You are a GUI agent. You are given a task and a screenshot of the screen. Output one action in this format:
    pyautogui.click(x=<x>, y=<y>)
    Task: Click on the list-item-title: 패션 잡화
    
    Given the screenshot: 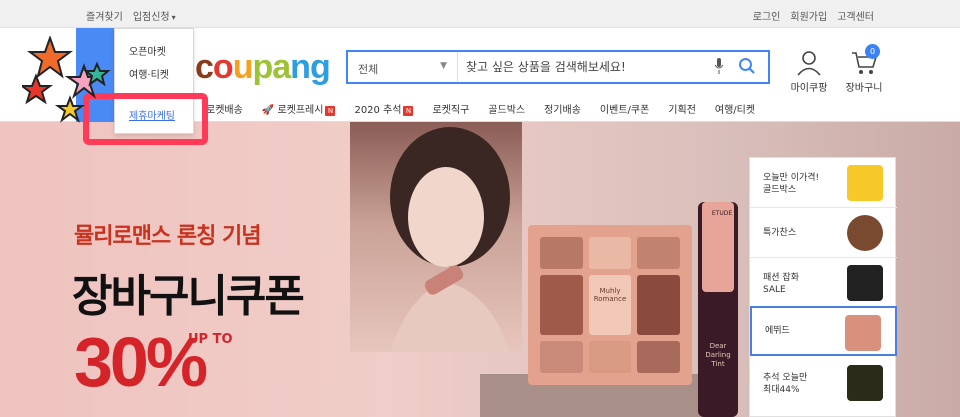 What is the action you would take?
    pyautogui.click(x=781, y=278)
    